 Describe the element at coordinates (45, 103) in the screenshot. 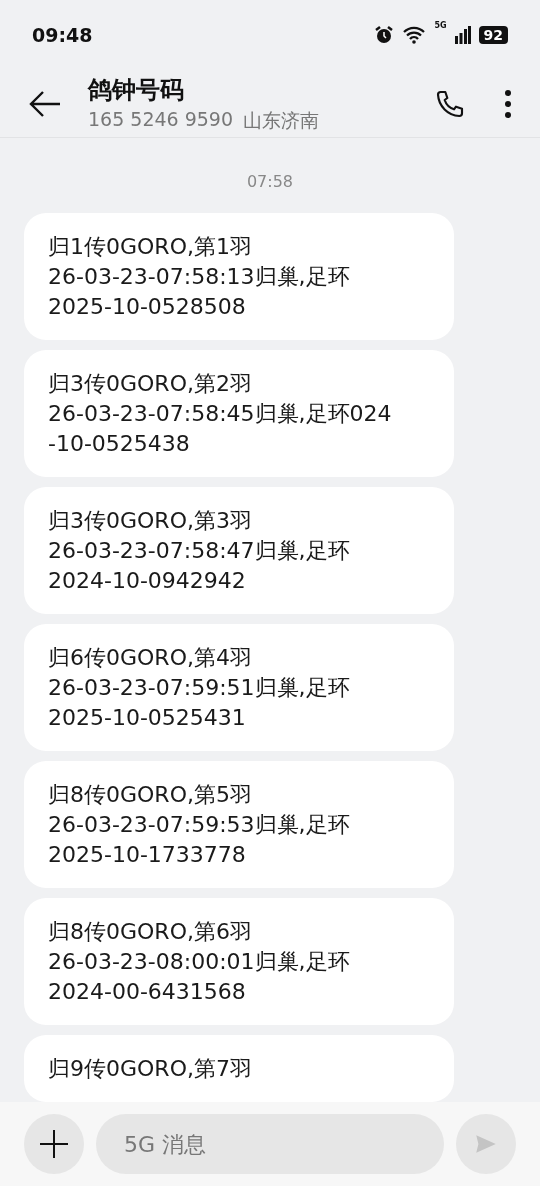

I see `back-arrow-icon` at that location.